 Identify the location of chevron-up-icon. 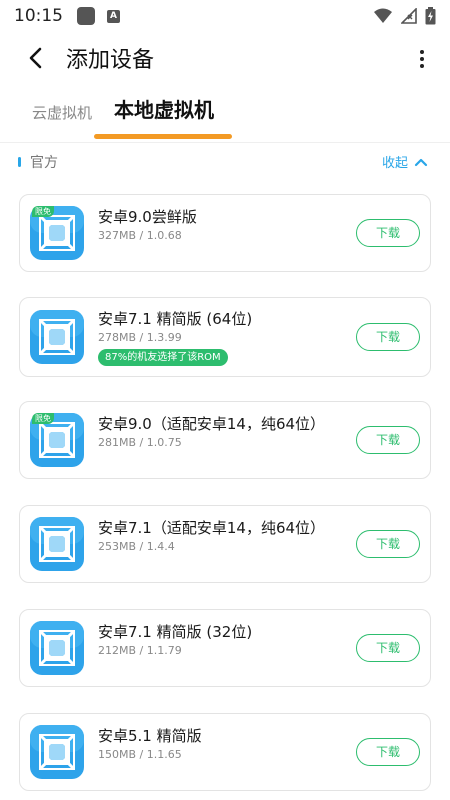
(421, 162).